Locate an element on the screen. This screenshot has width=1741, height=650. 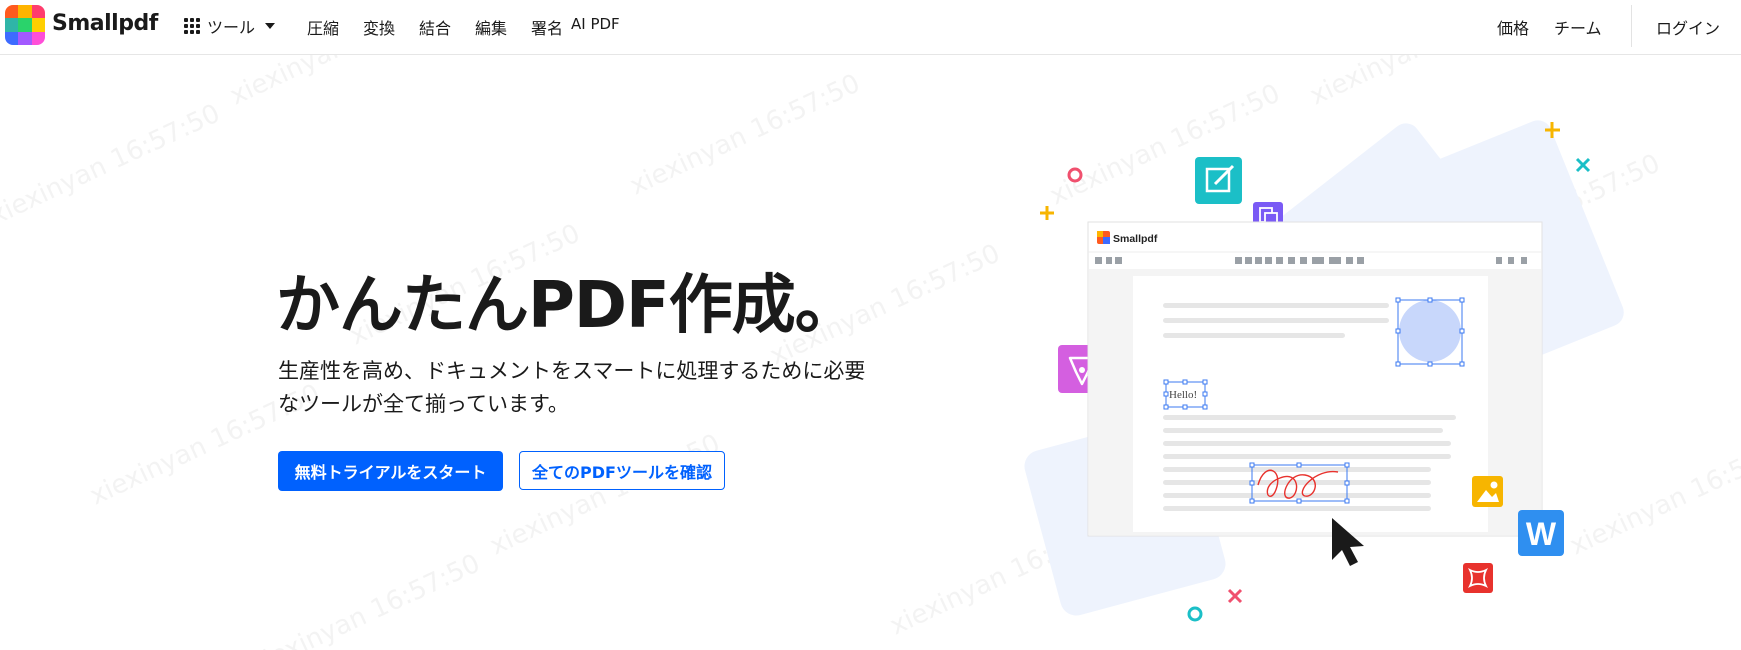
hero-subtitle-line: なツールが全て揃っています。 is located at coordinates (423, 404).